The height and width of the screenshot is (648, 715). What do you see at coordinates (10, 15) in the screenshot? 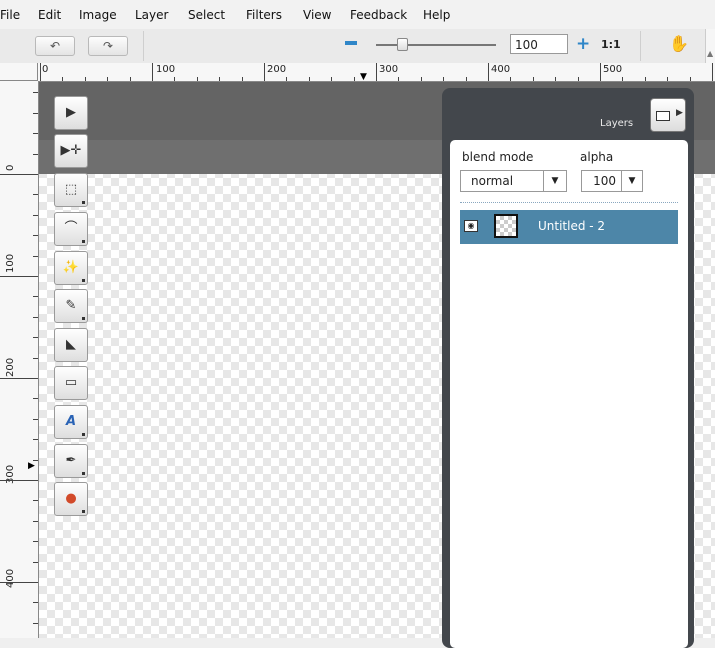
I see `menu-file: File` at bounding box center [10, 15].